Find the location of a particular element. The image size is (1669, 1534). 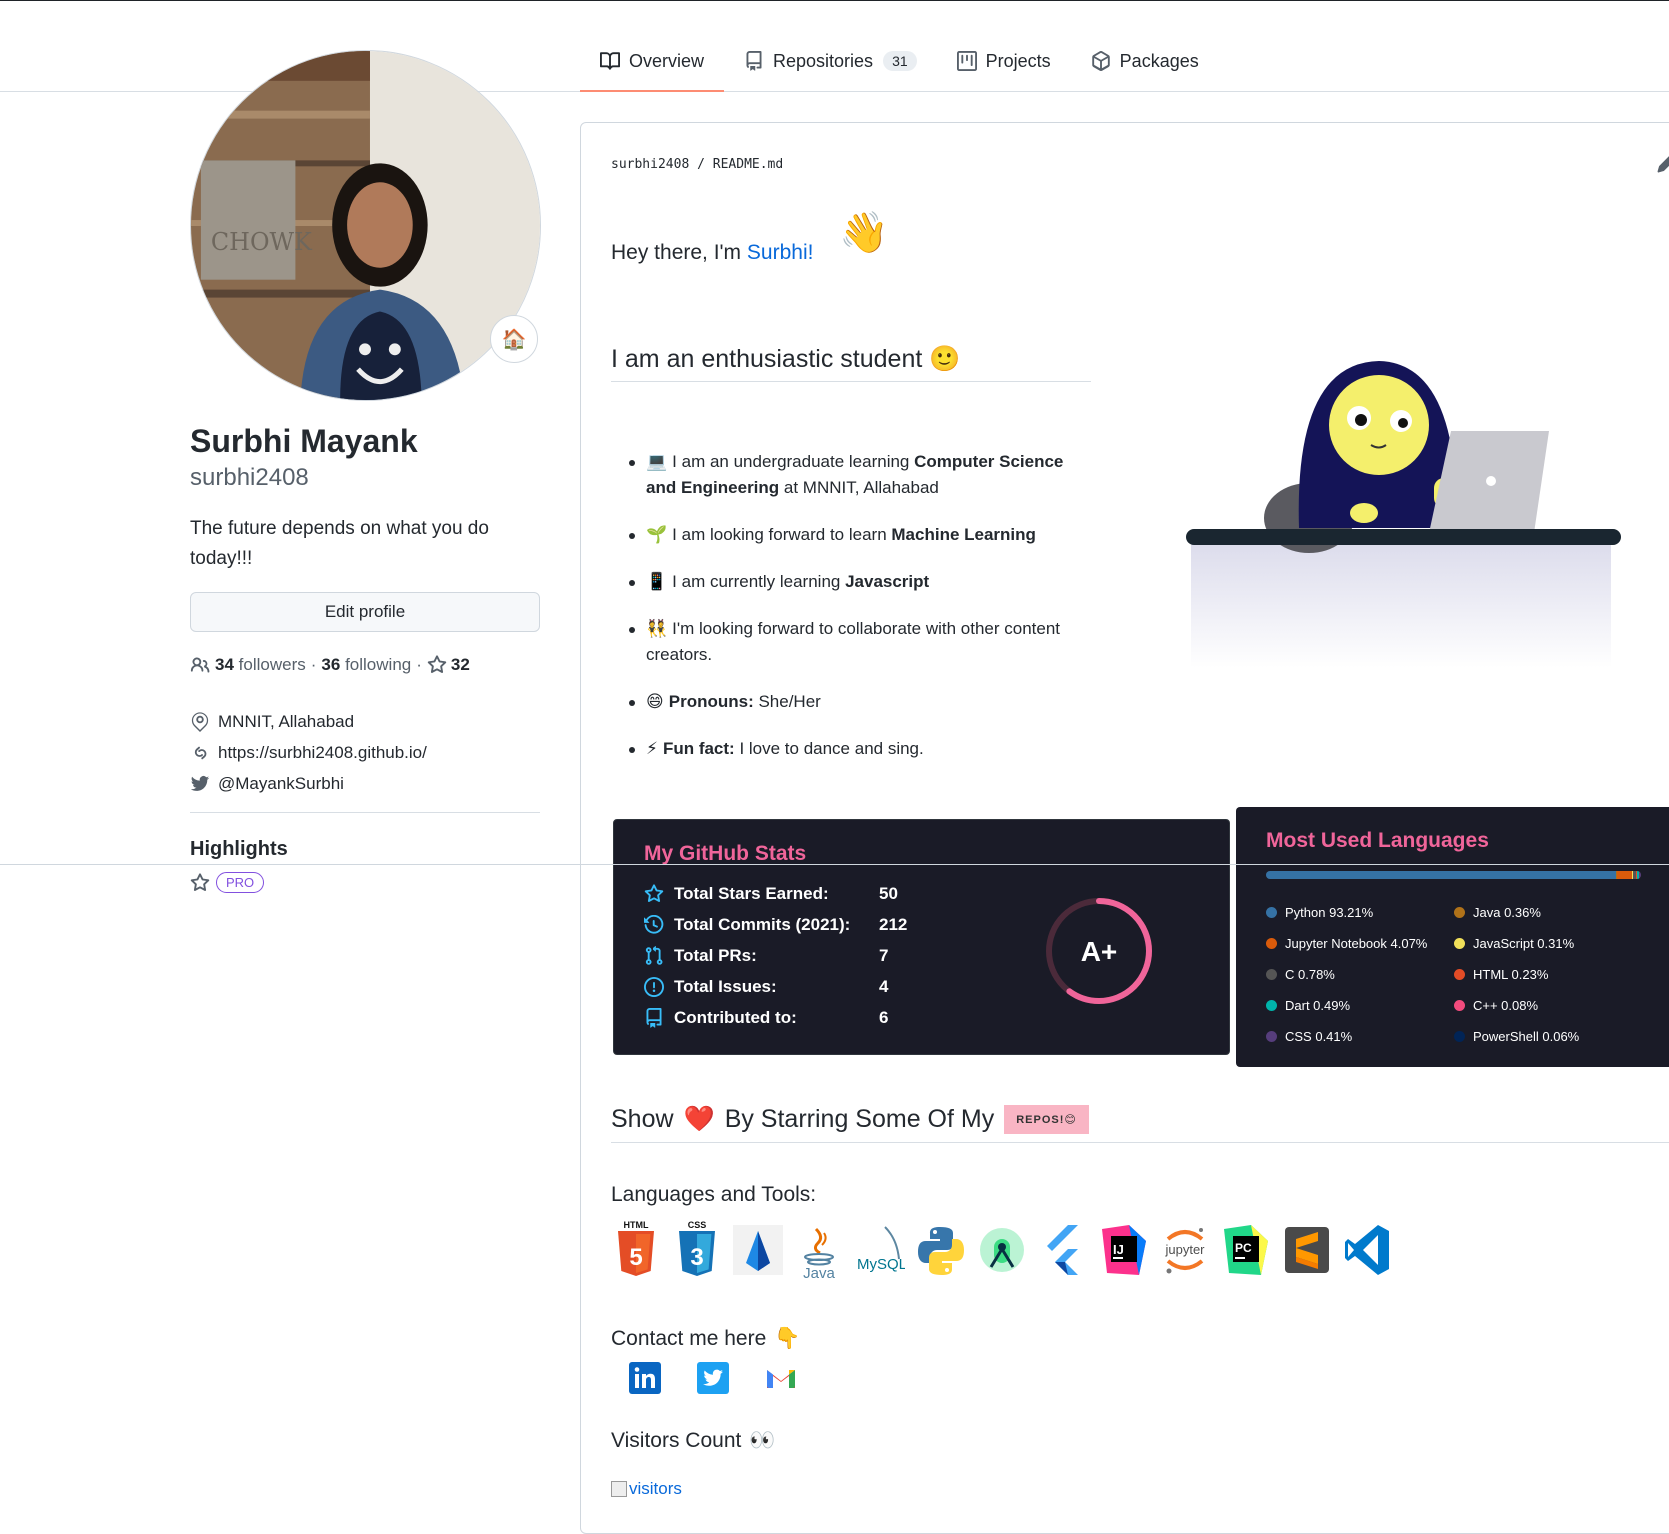

jupyter-icon: jupyter is located at coordinates (1185, 1250).